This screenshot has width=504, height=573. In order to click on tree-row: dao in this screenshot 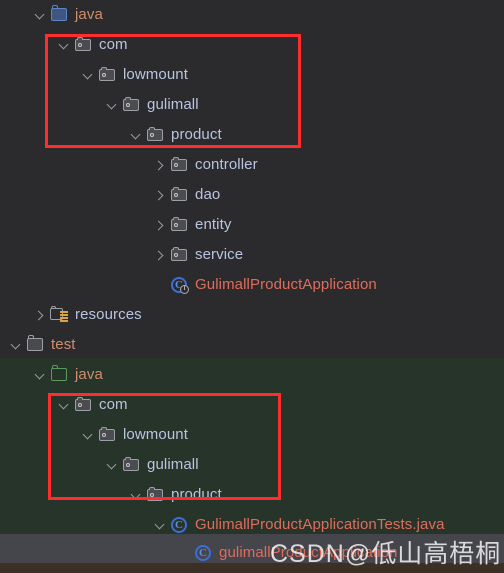, I will do `click(252, 195)`.